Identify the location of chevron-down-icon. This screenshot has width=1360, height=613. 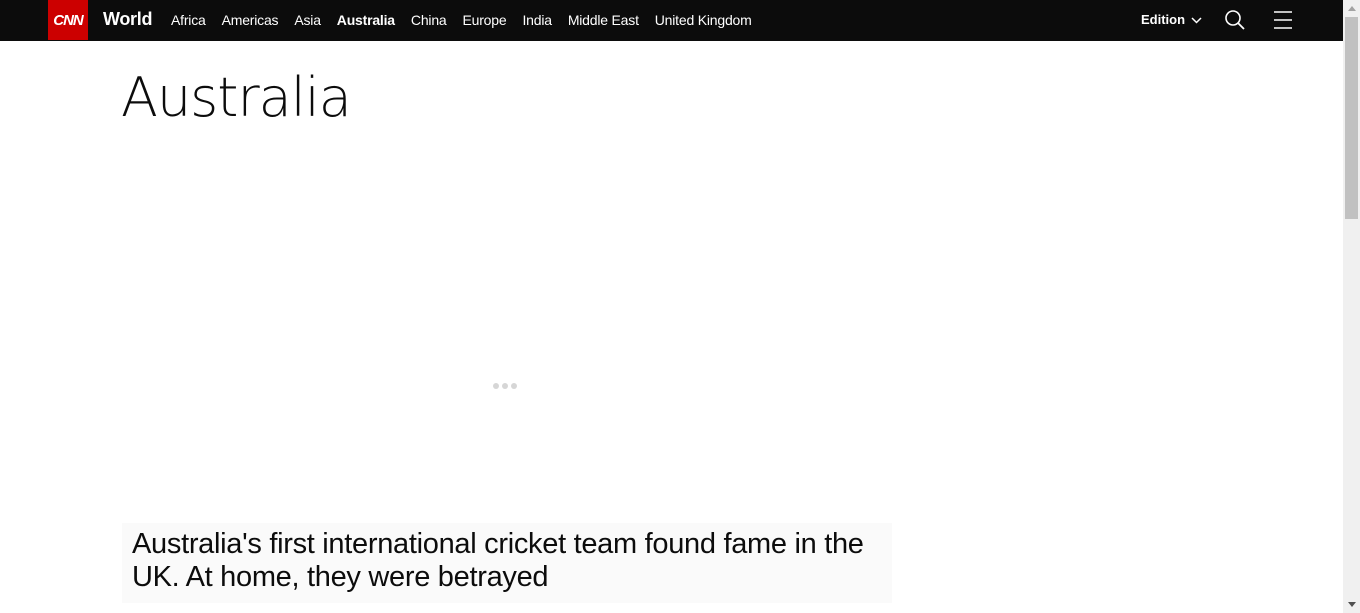
(1196, 20).